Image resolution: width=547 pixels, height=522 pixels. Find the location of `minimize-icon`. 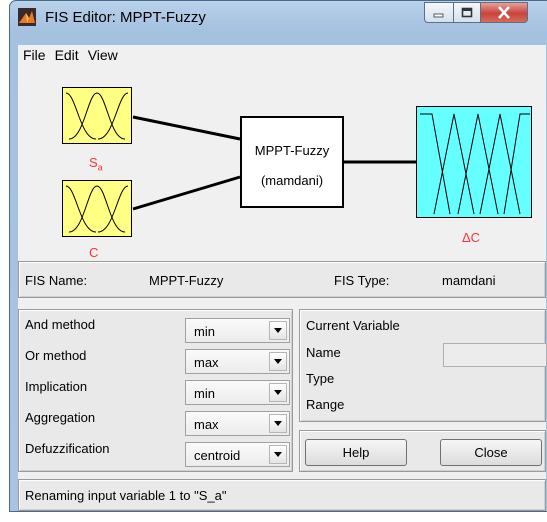

minimize-icon is located at coordinates (438, 15).